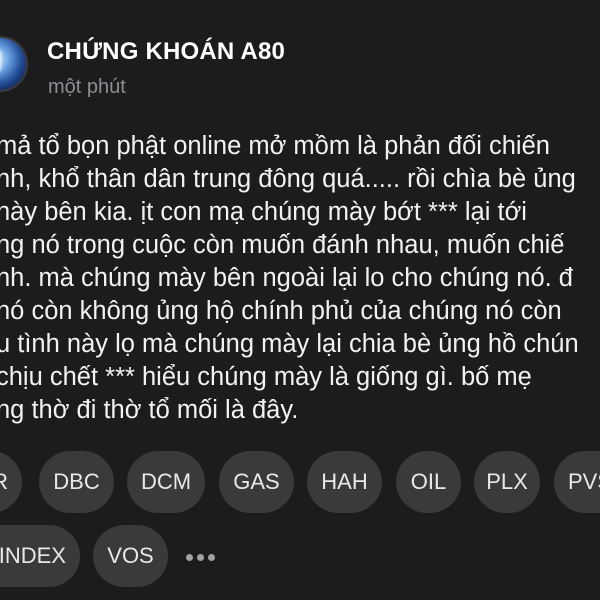 The image size is (600, 600). What do you see at coordinates (507, 482) in the screenshot?
I see `ticker-tag: PLX` at bounding box center [507, 482].